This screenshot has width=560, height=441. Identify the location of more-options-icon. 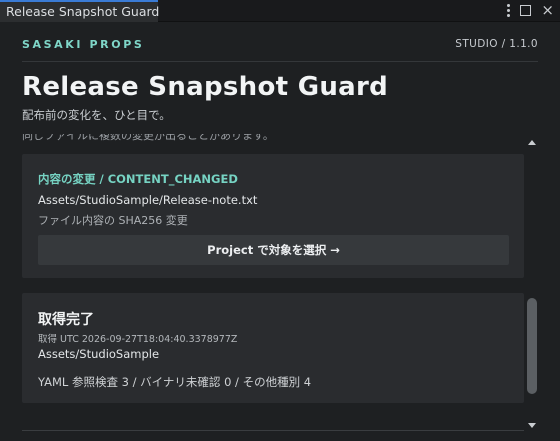
(509, 10).